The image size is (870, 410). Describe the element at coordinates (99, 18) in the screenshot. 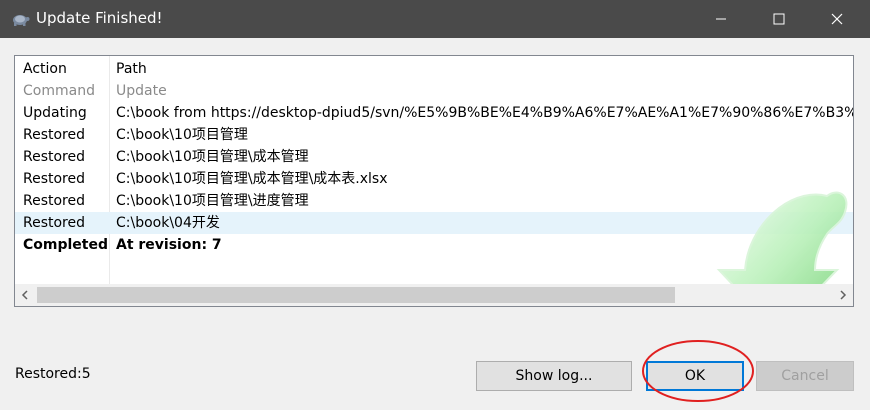

I see `window-title: Update Finished!` at that location.